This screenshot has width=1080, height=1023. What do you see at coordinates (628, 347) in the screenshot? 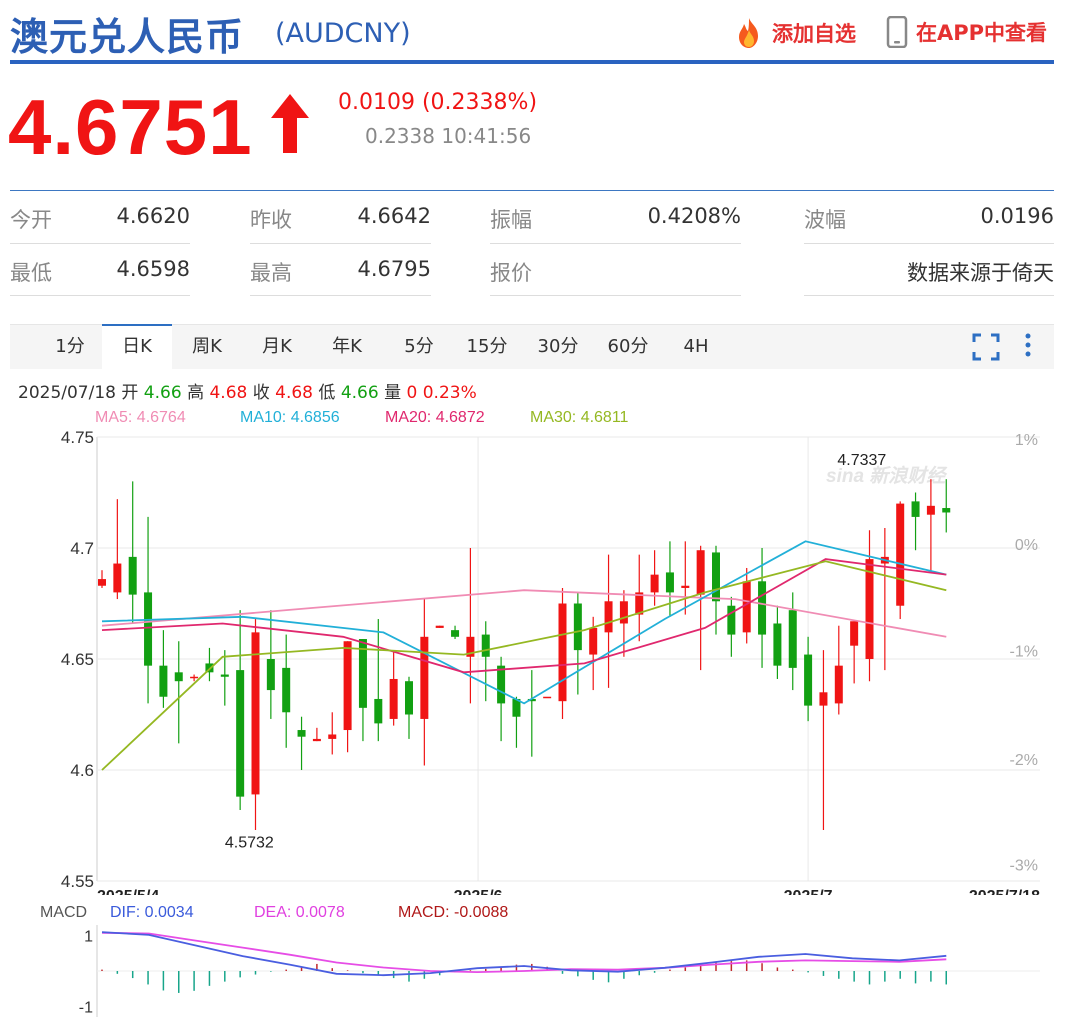
I see `tab-60min: 60分` at bounding box center [628, 347].